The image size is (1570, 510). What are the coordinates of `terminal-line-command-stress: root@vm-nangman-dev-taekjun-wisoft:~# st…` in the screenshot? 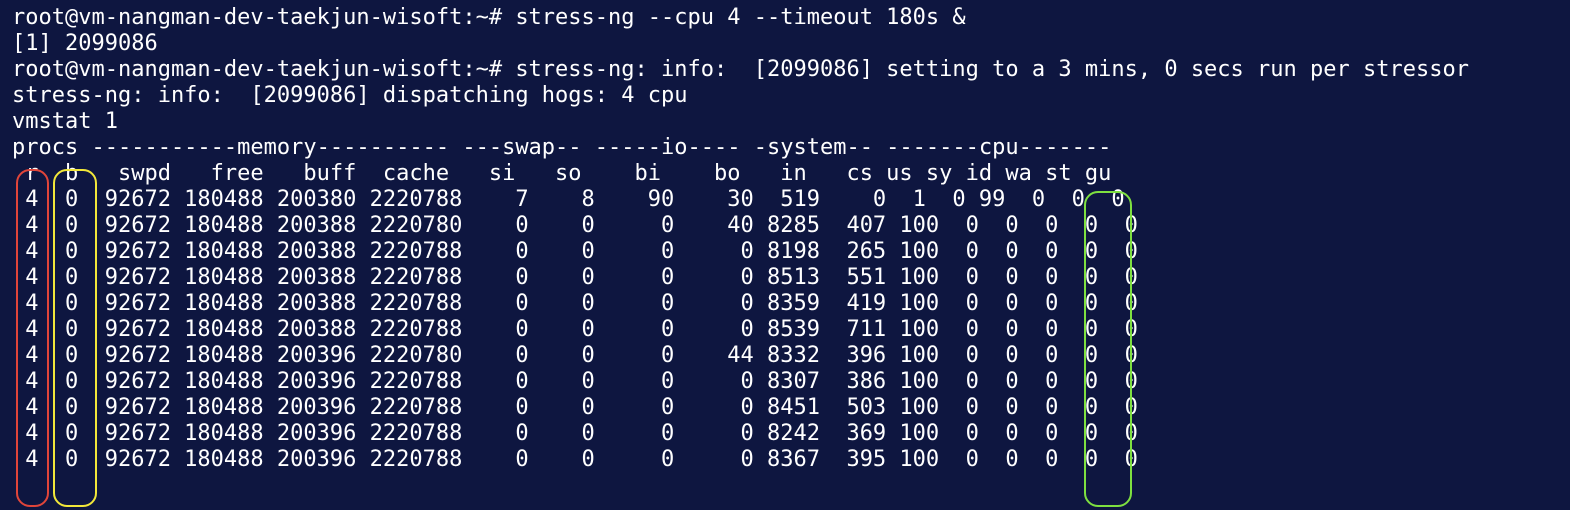 It's located at (489, 17).